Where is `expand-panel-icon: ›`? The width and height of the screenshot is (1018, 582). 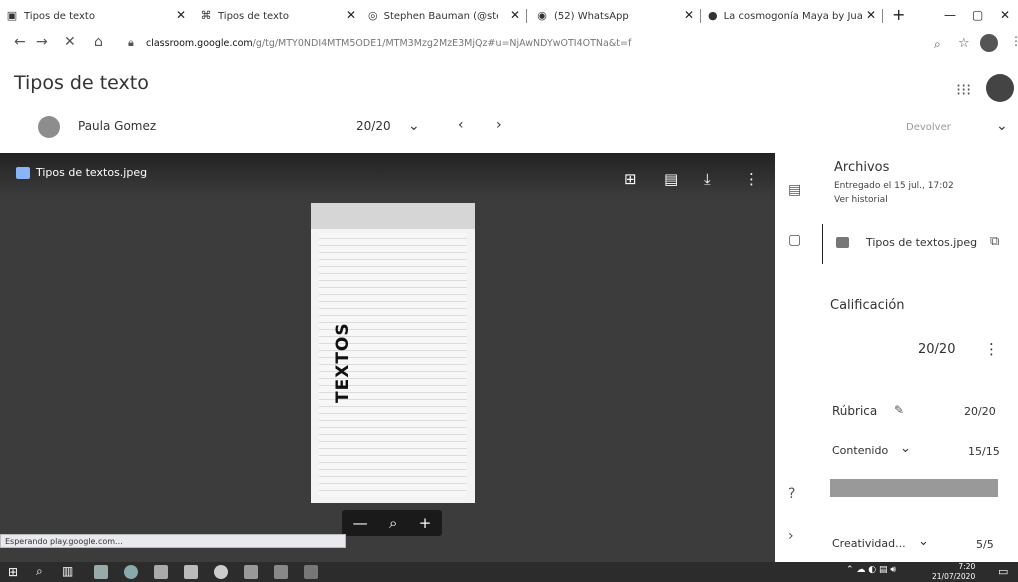
expand-panel-icon: › is located at coordinates (791, 536).